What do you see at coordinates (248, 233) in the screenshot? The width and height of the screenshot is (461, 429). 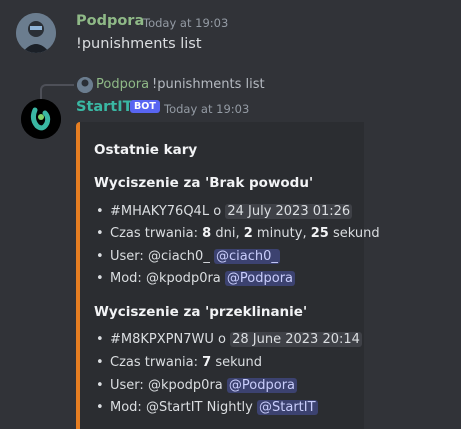 I see `duration-value: 2` at bounding box center [248, 233].